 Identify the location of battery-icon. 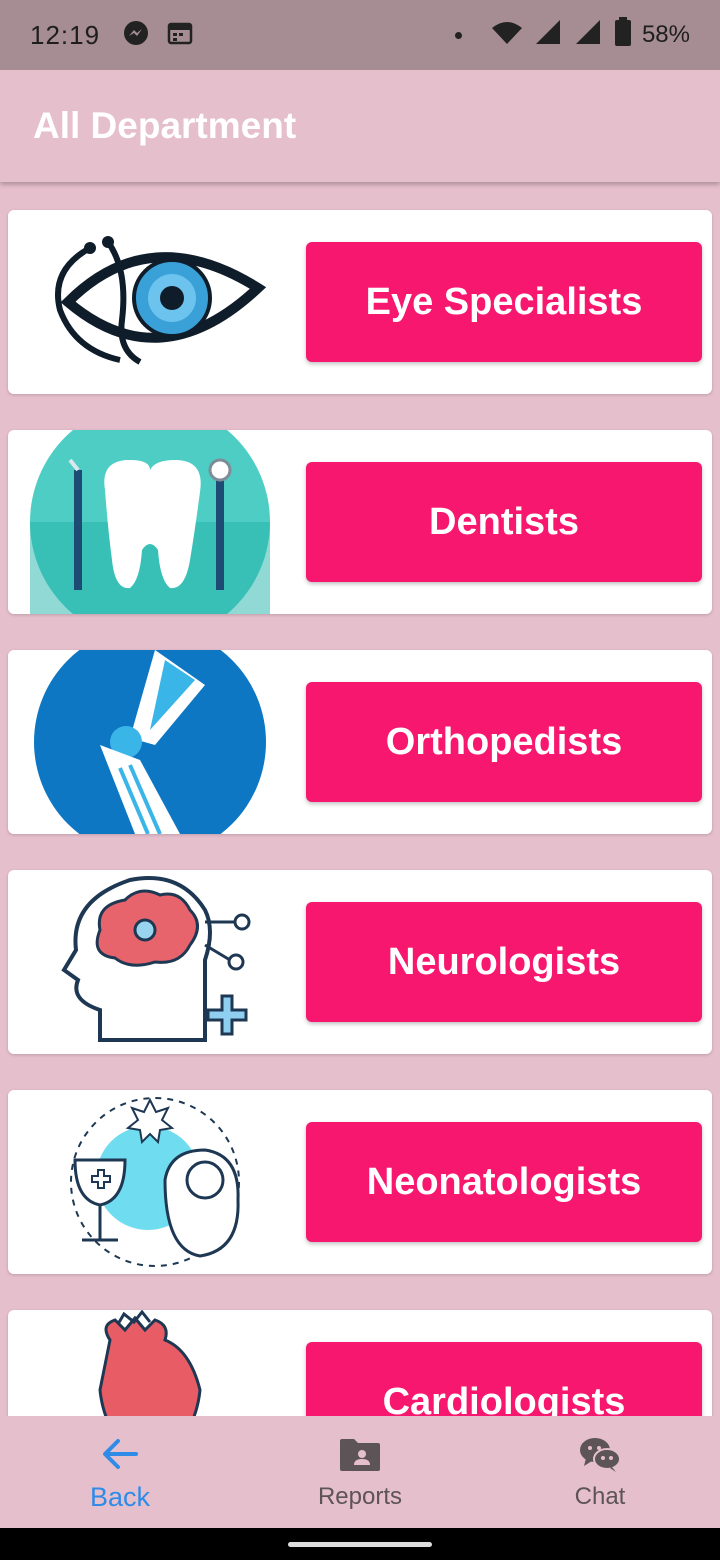
(623, 35).